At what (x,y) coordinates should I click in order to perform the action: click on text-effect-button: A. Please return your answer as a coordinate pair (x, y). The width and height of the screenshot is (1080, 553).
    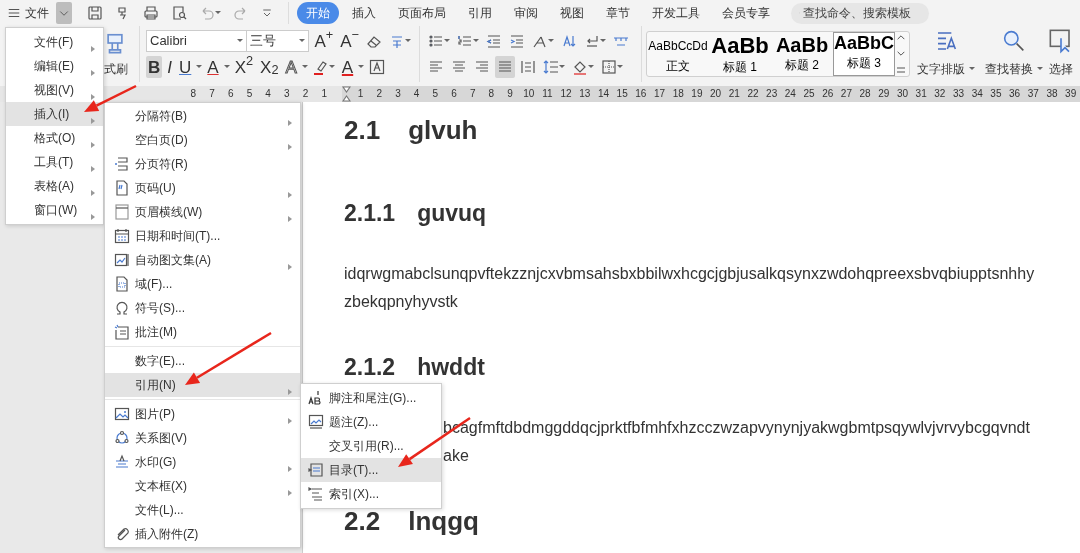
    Looking at the image, I should click on (291, 67).